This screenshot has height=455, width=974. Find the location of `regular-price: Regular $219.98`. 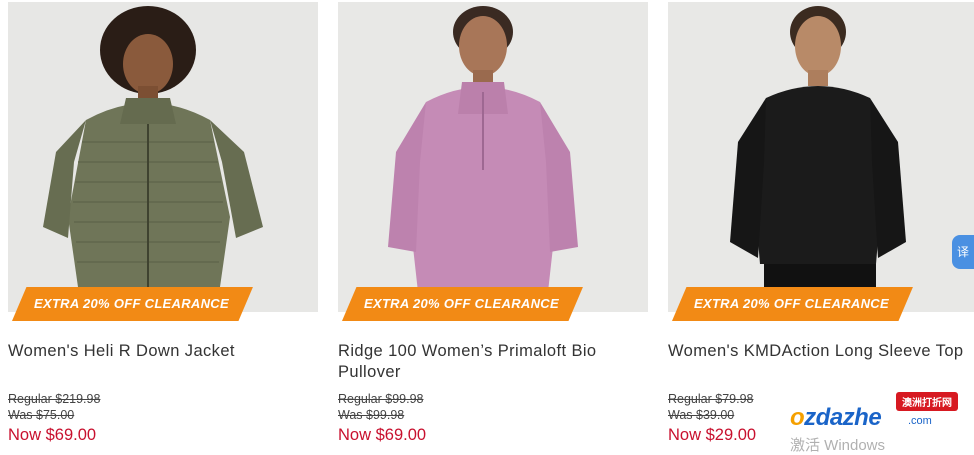

regular-price: Regular $219.98 is located at coordinates (54, 399).